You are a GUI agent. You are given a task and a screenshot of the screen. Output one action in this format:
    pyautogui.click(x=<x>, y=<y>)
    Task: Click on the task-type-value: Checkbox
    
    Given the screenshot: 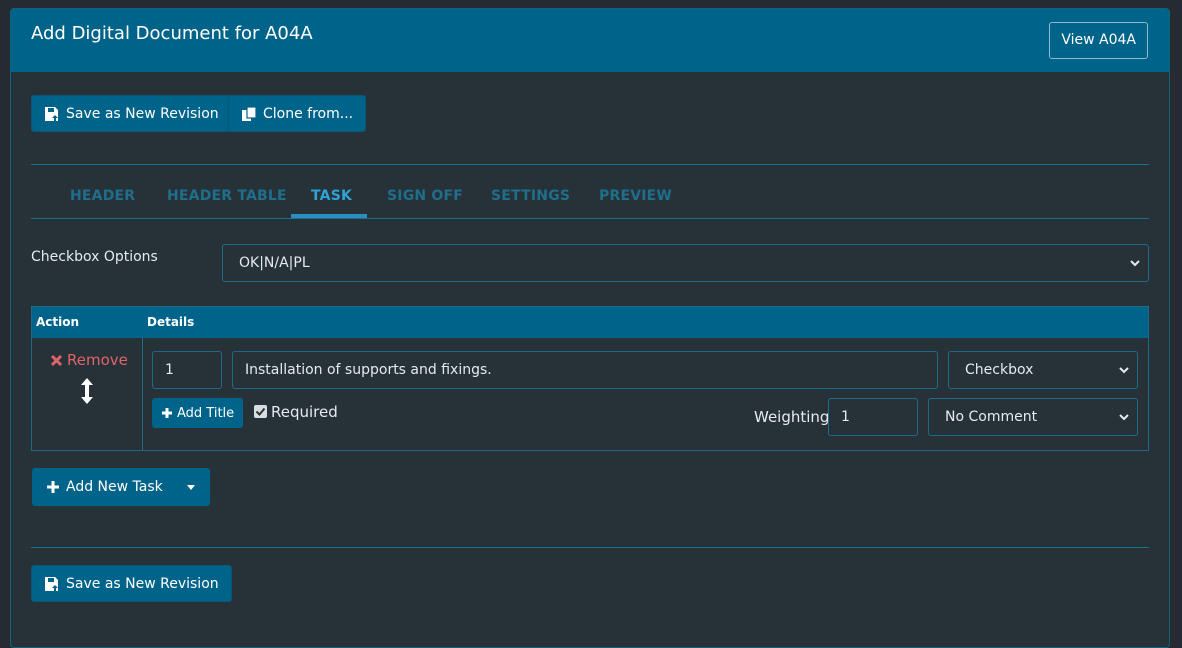 What is the action you would take?
    pyautogui.click(x=999, y=370)
    